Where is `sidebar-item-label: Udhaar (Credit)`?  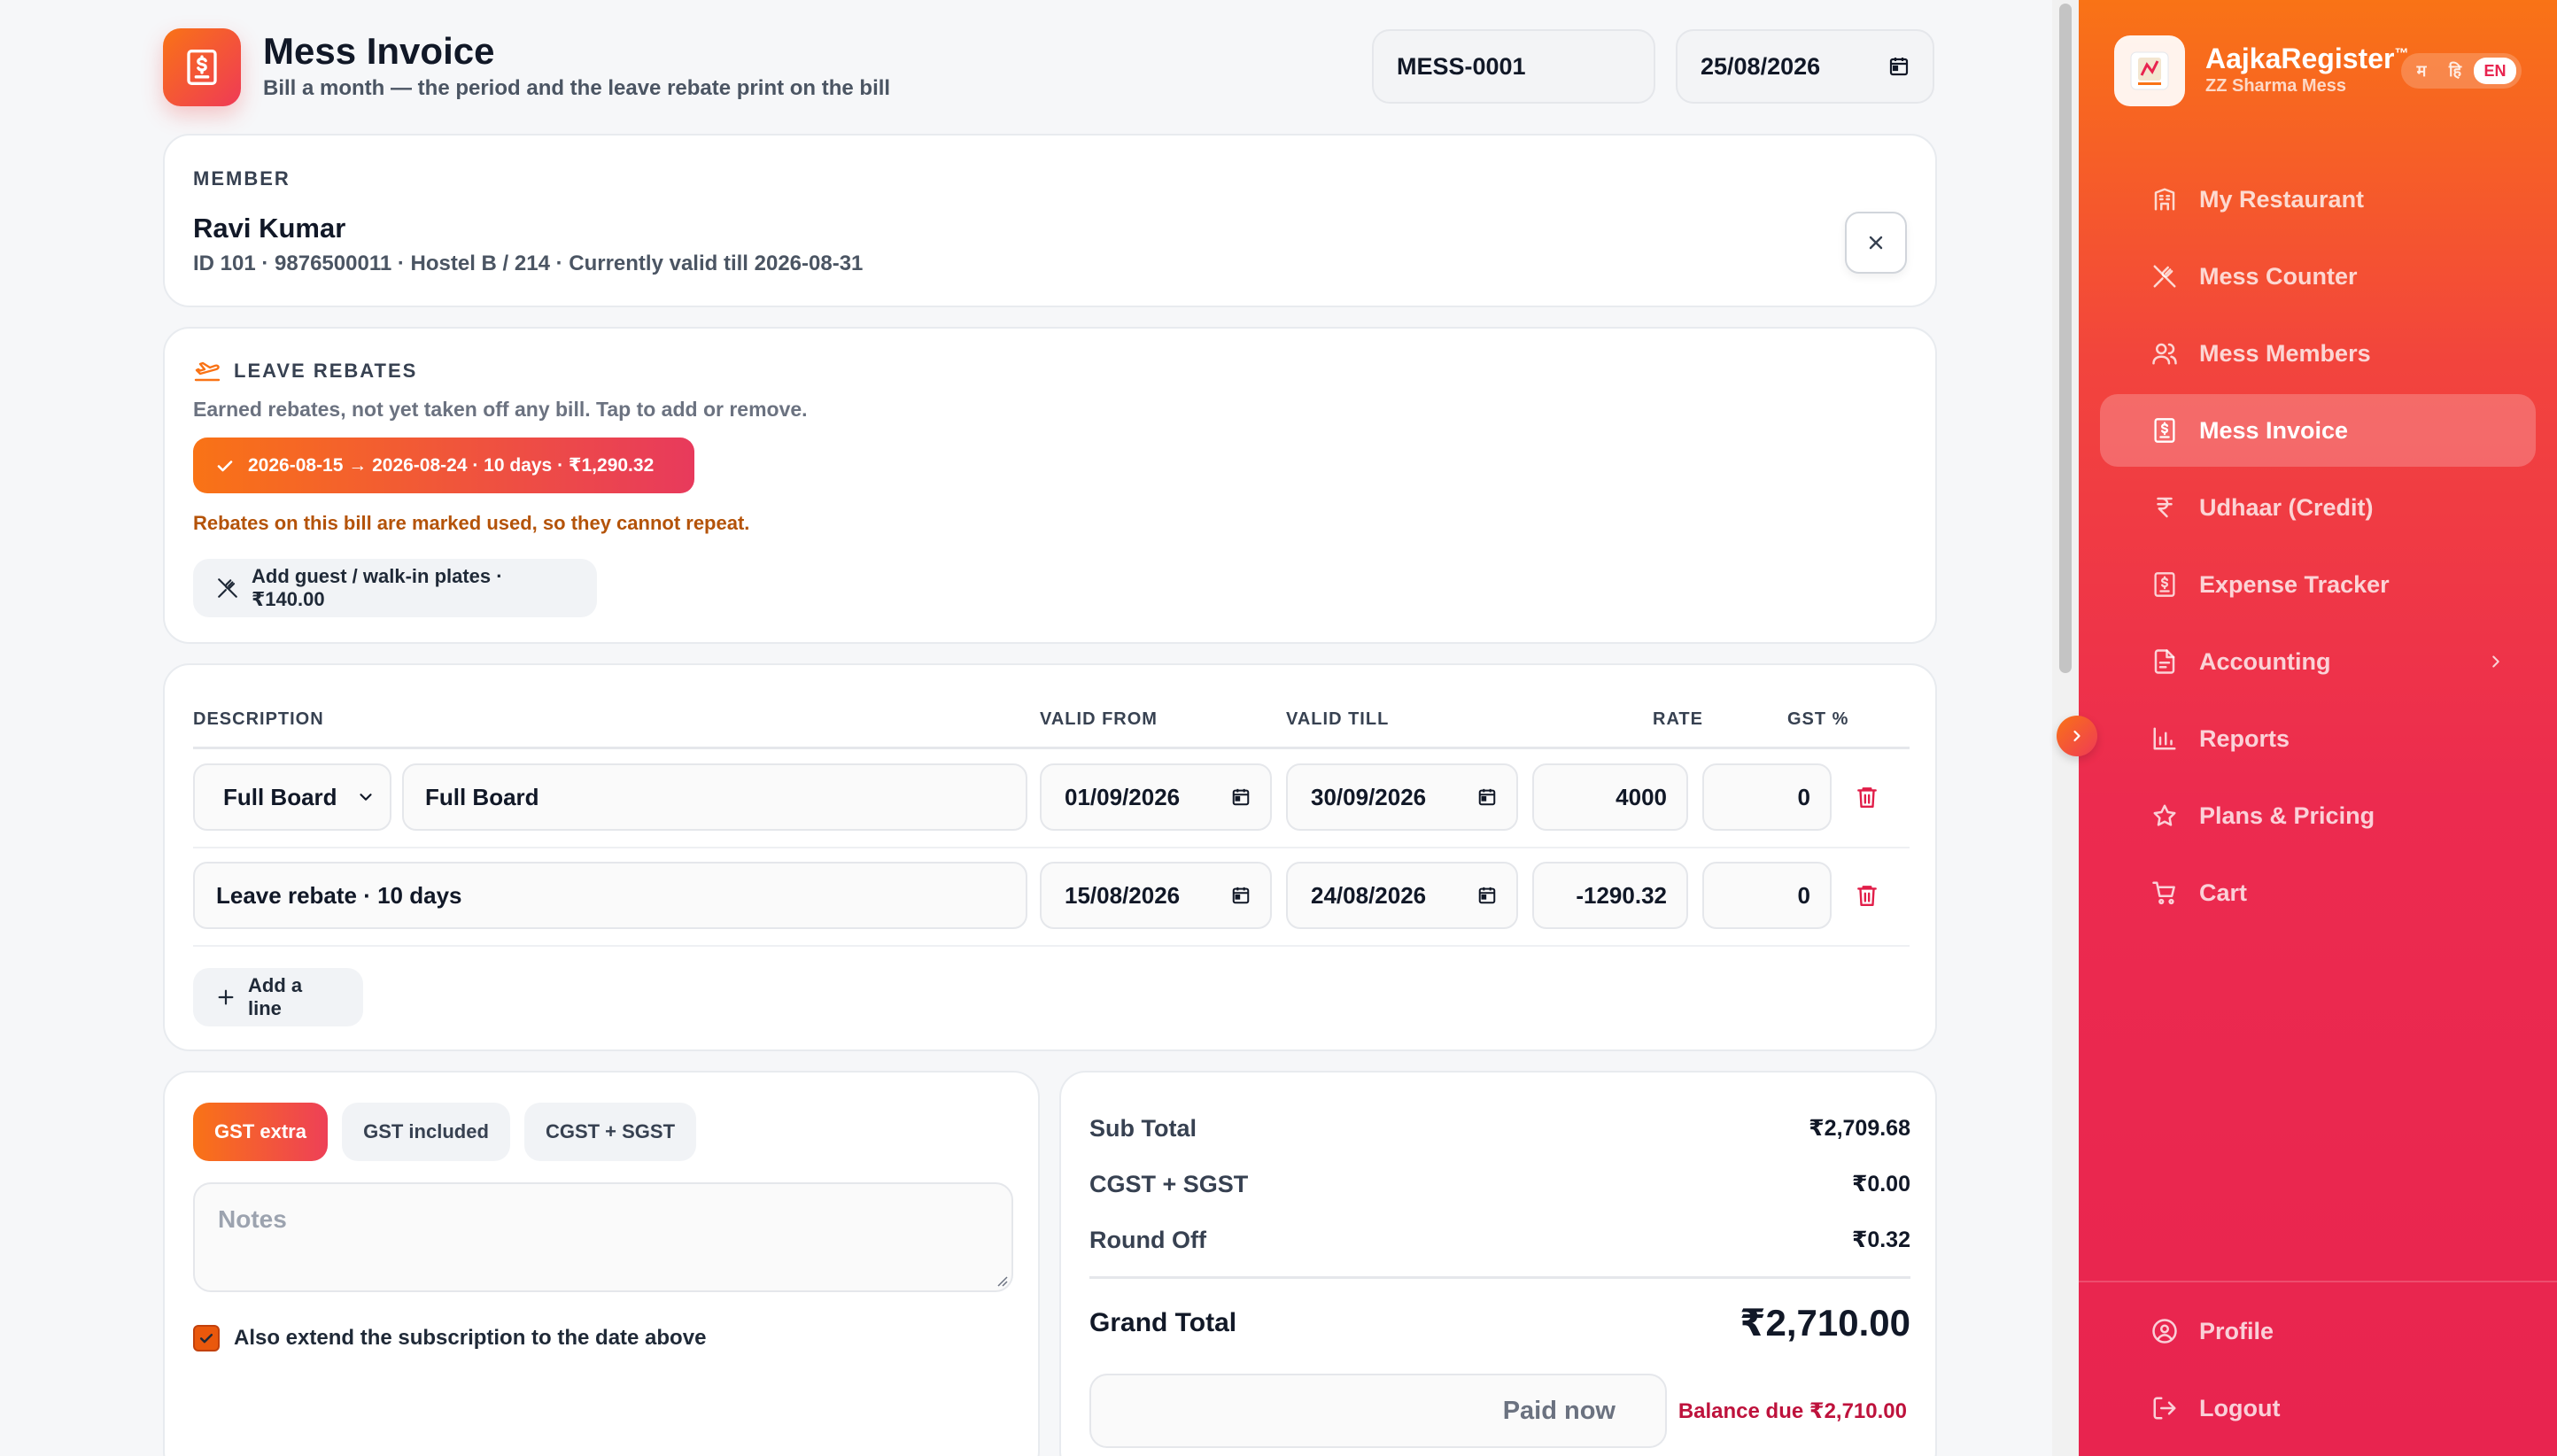 sidebar-item-label: Udhaar (Credit) is located at coordinates (2286, 507).